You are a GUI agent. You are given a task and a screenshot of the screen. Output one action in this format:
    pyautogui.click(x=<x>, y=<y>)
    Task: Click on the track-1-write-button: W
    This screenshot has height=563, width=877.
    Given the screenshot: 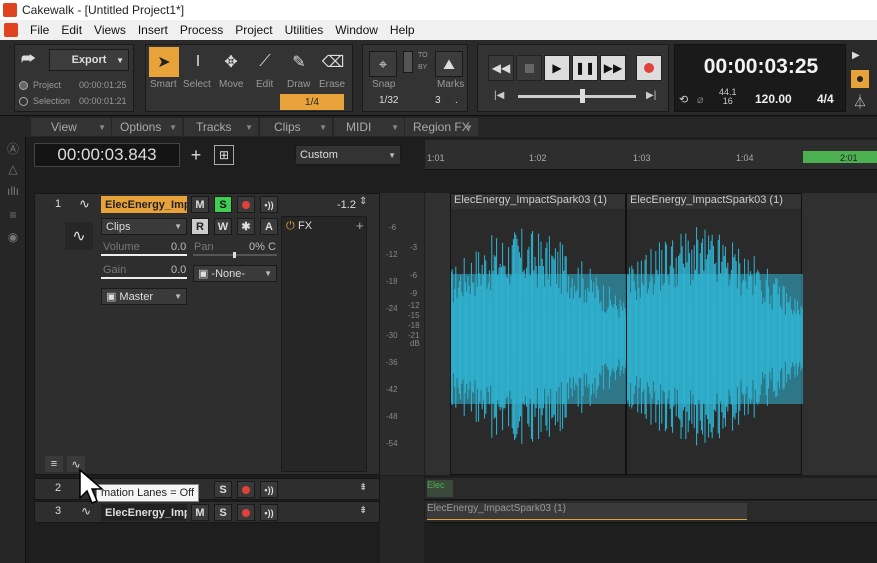 What is the action you would take?
    pyautogui.click(x=223, y=226)
    